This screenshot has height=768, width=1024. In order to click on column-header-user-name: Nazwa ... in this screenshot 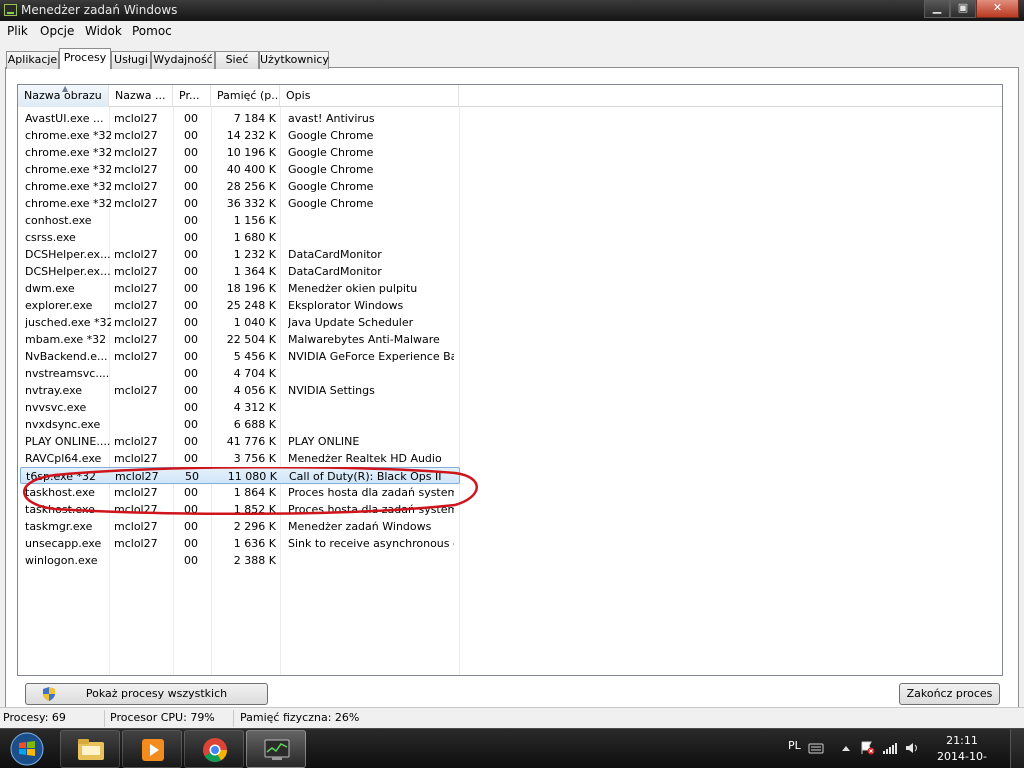, I will do `click(141, 96)`.